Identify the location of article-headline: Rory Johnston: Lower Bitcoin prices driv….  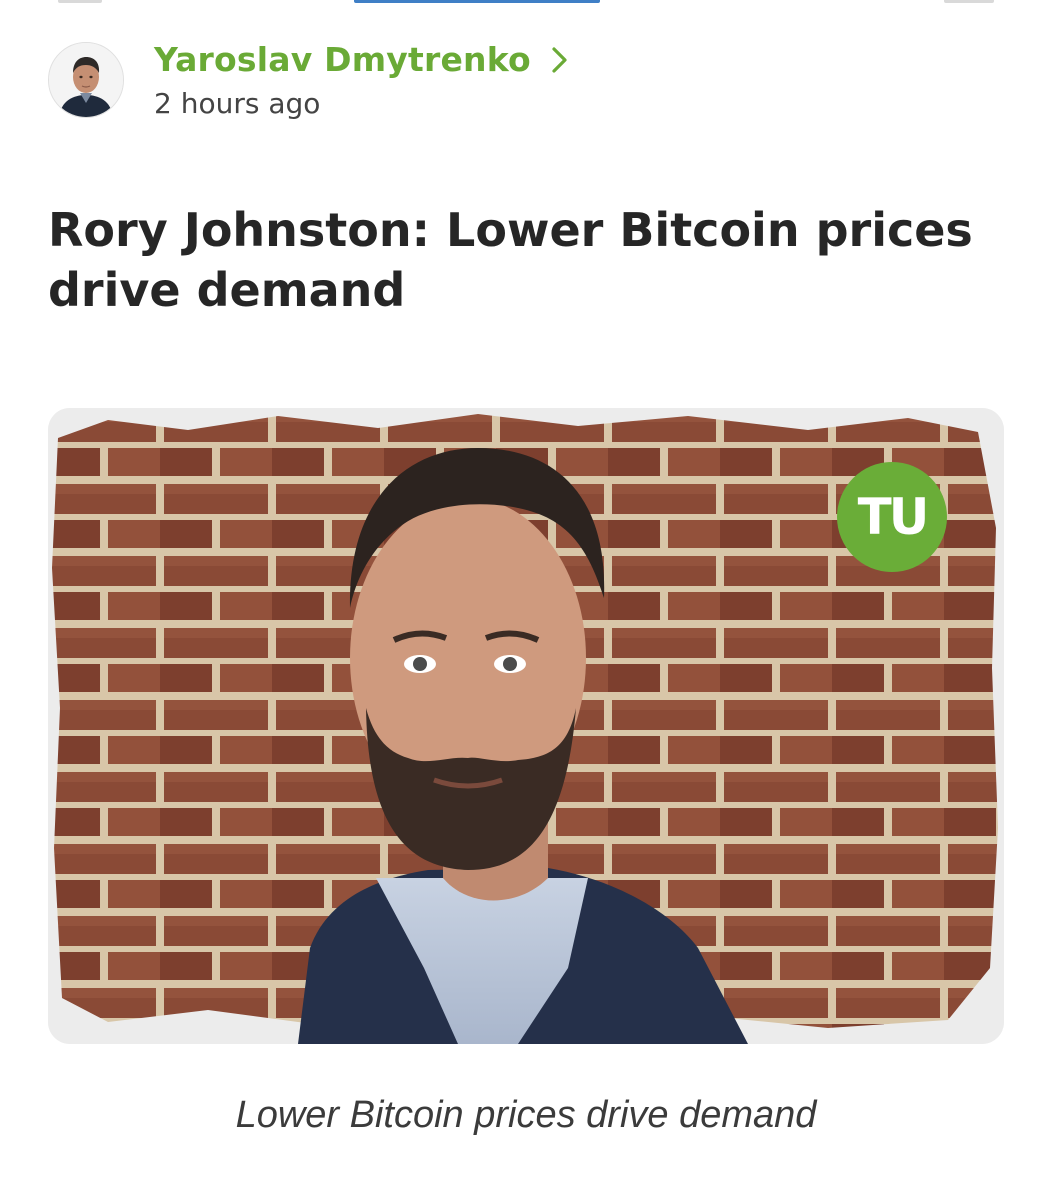
(510, 260).